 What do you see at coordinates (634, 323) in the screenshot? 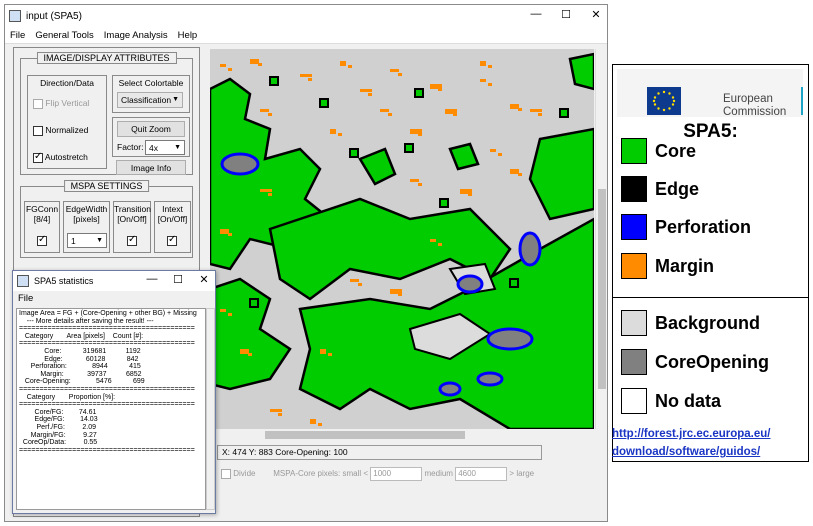
I see `background-swatch` at bounding box center [634, 323].